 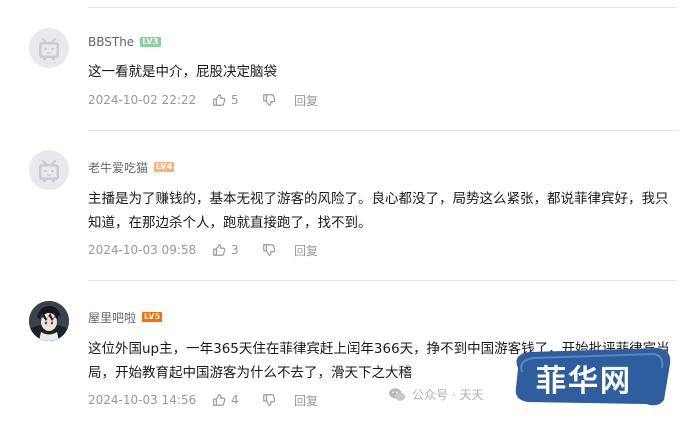 I want to click on like-button: 4, so click(x=237, y=400).